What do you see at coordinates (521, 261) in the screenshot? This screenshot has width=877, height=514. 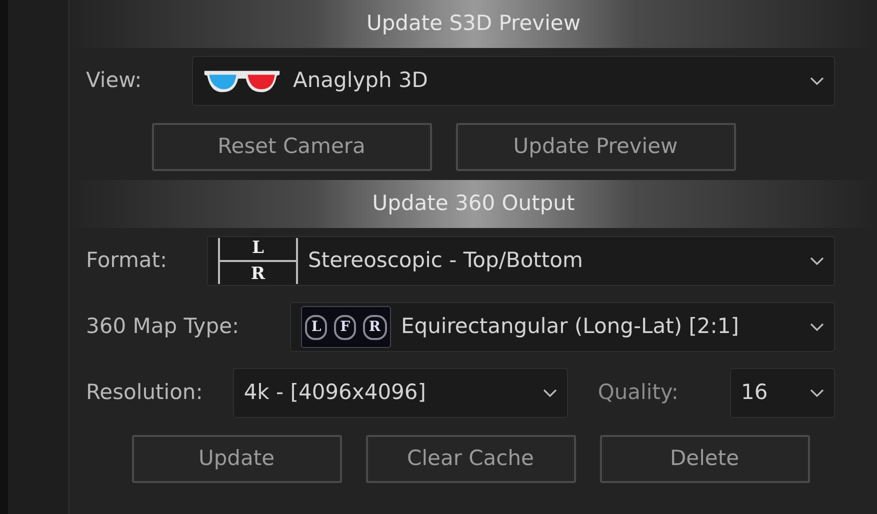 I see `dropdown: L R Stereoscopic - Top/Bottom` at bounding box center [521, 261].